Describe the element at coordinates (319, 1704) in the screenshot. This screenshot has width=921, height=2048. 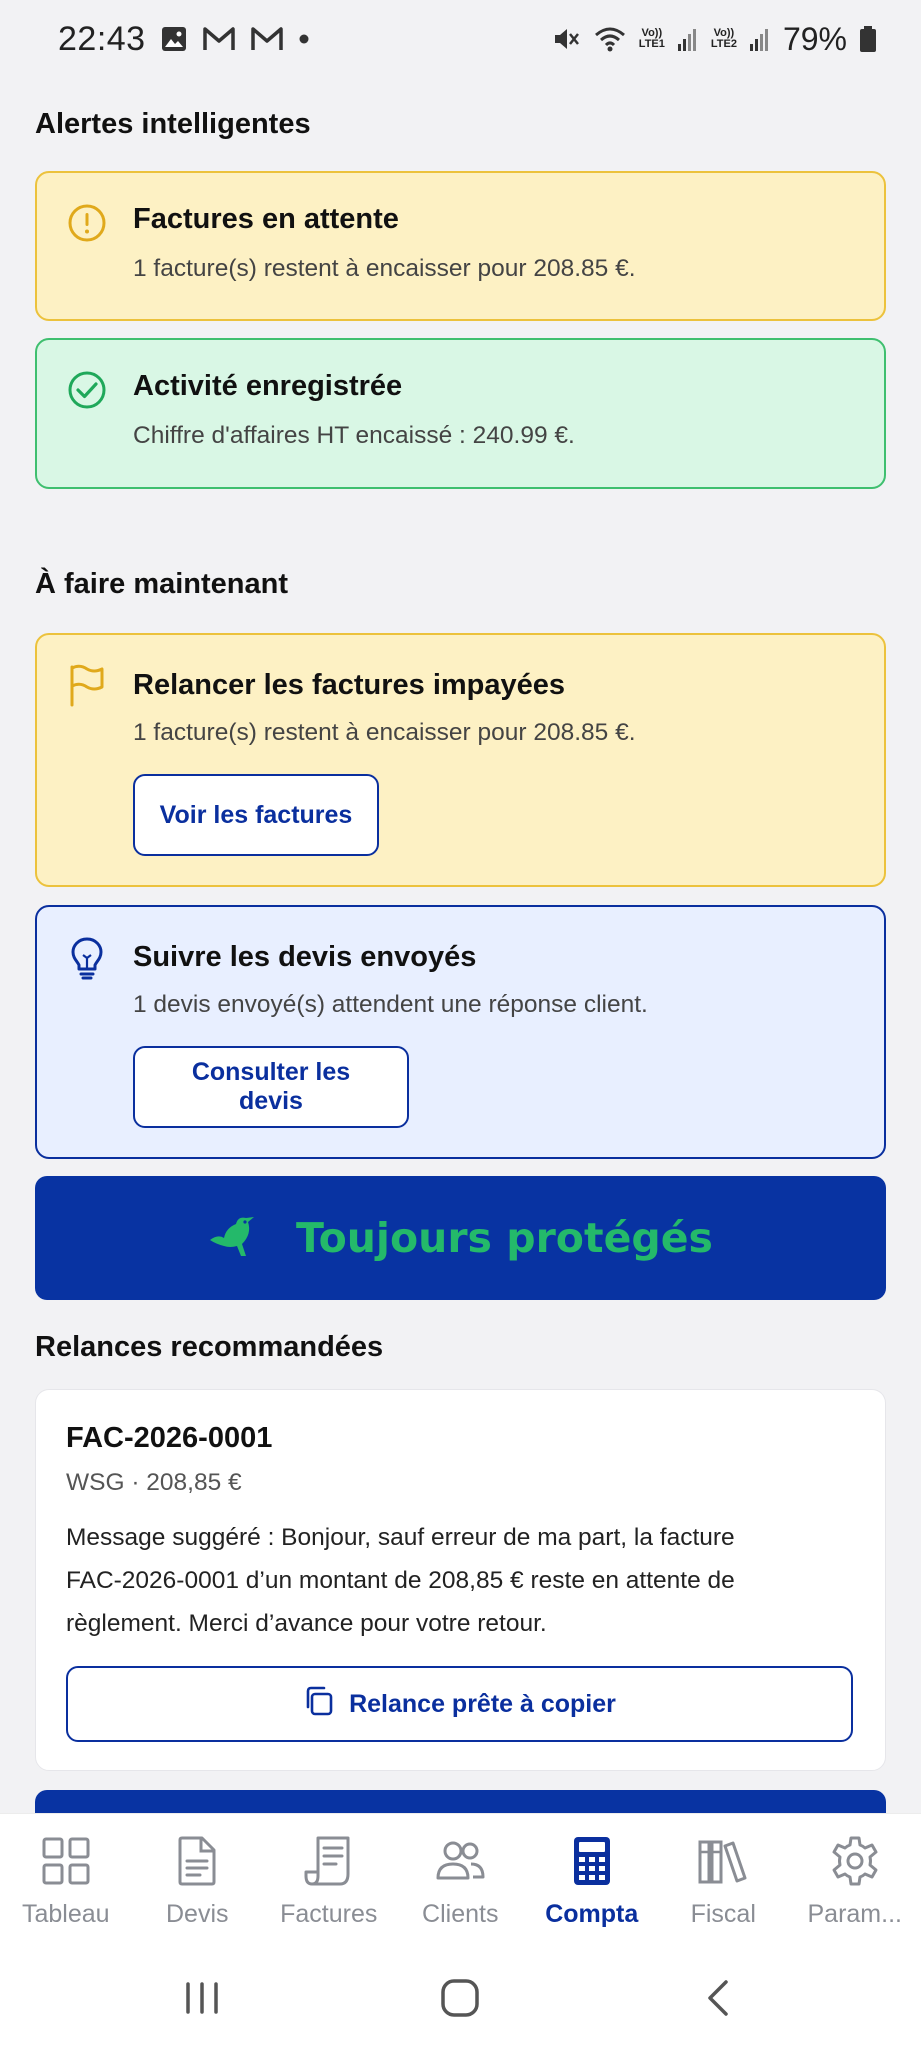
I see `copy-icon` at that location.